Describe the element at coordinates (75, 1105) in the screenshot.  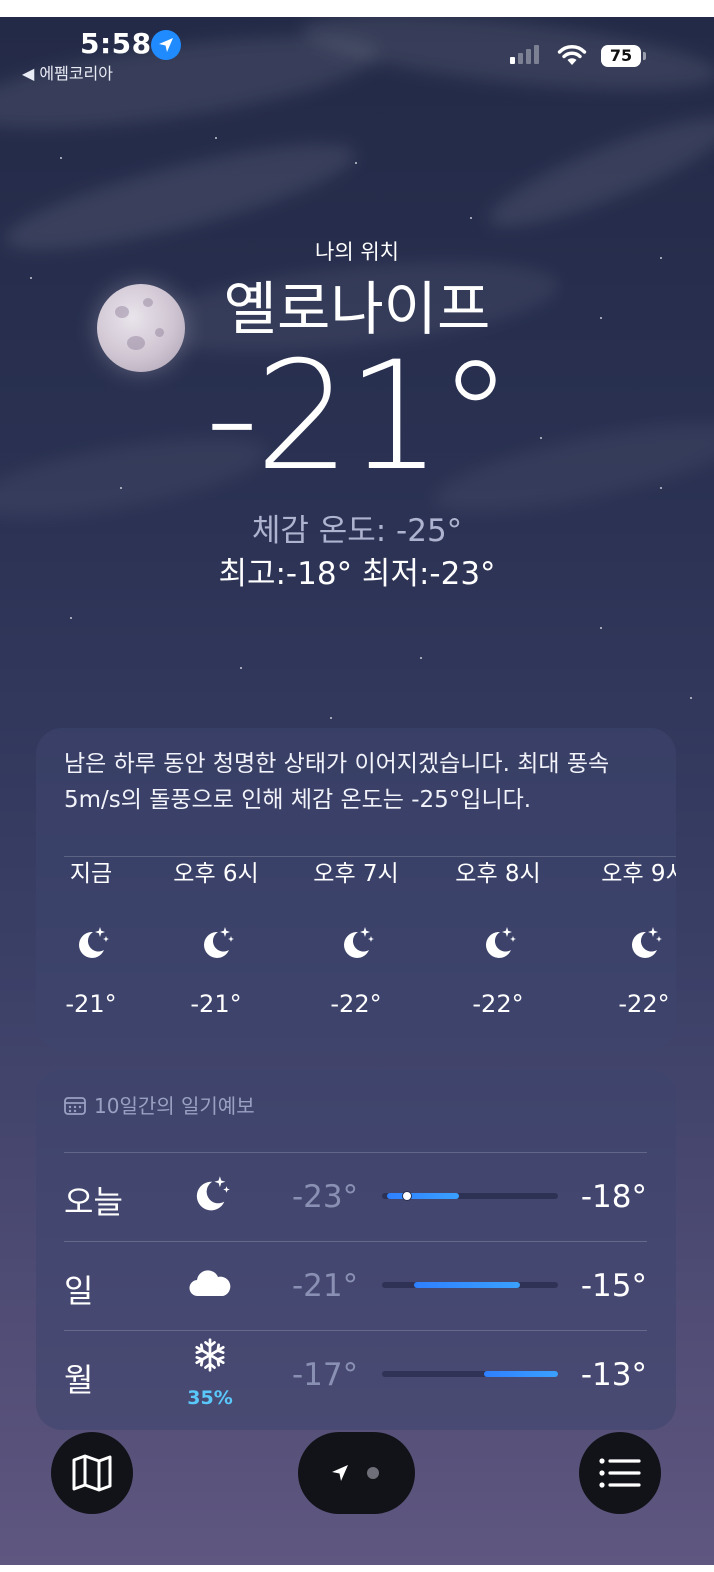
I see `calendar-icon` at that location.